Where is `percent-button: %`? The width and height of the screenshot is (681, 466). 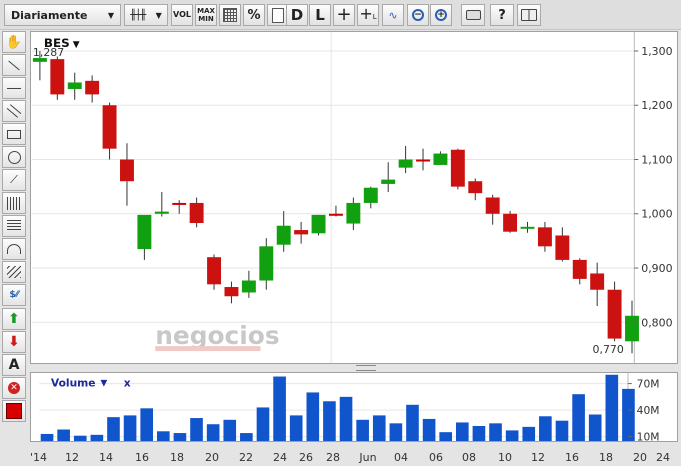 percent-button: % is located at coordinates (254, 15).